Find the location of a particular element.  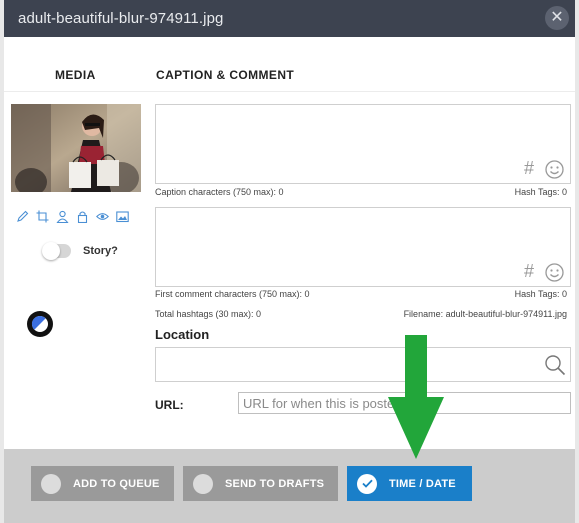

media-column-heading: MEDIA is located at coordinates (75, 75).